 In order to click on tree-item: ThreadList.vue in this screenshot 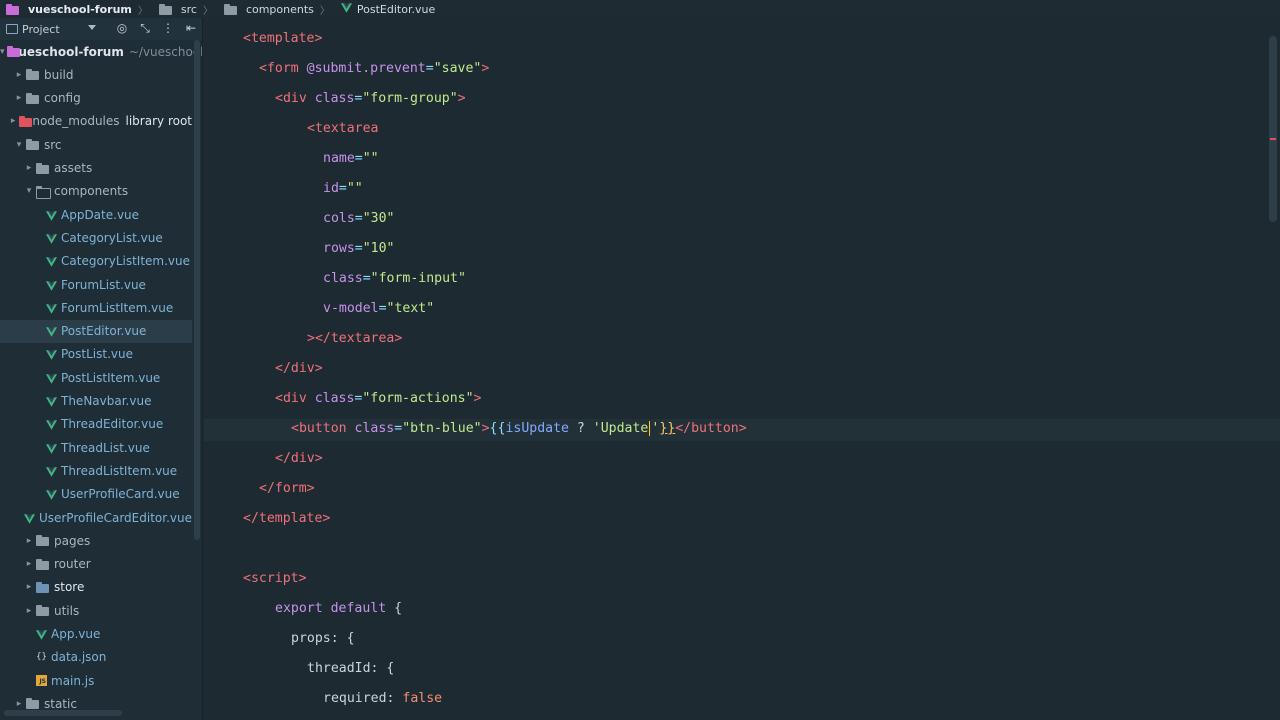, I will do `click(96, 447)`.